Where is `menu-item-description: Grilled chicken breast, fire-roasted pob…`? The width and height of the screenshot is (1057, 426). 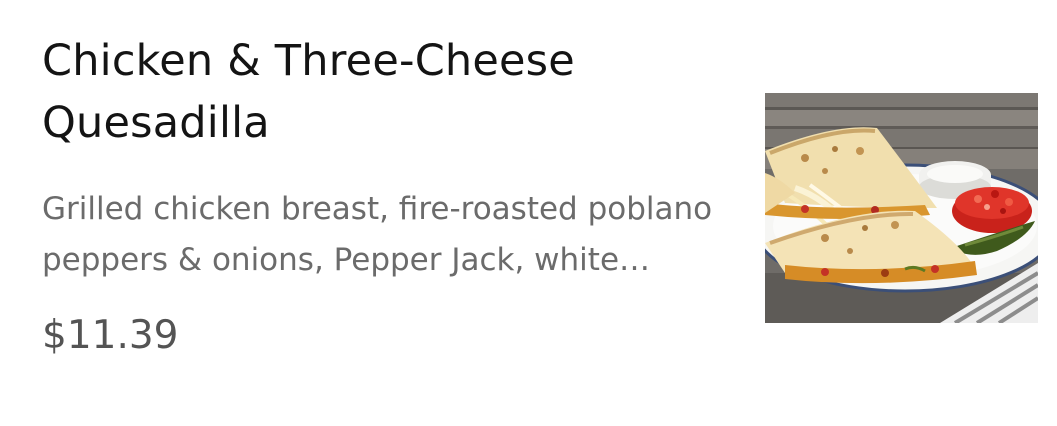
menu-item-description: Grilled chicken breast, fire-roasted pob… is located at coordinates (377, 234).